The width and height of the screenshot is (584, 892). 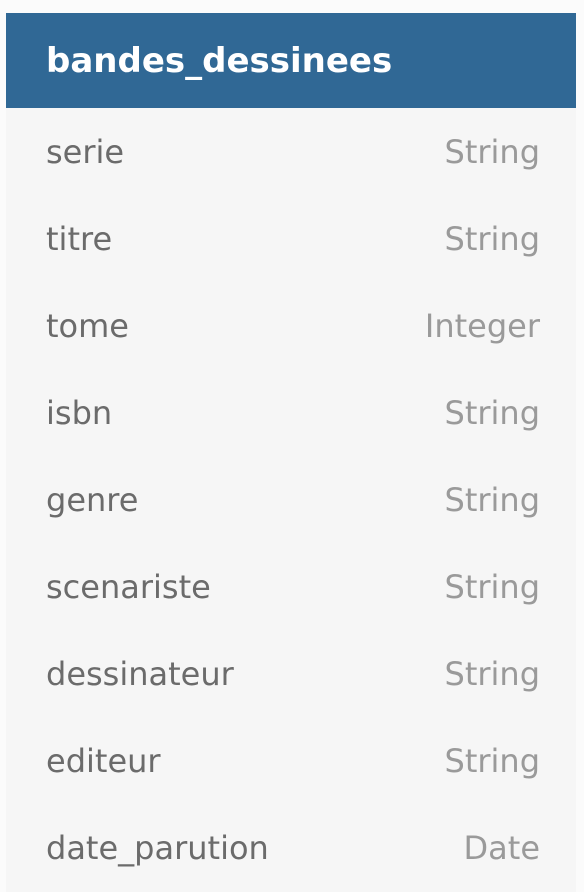 What do you see at coordinates (128, 586) in the screenshot?
I see `field-name: scenariste` at bounding box center [128, 586].